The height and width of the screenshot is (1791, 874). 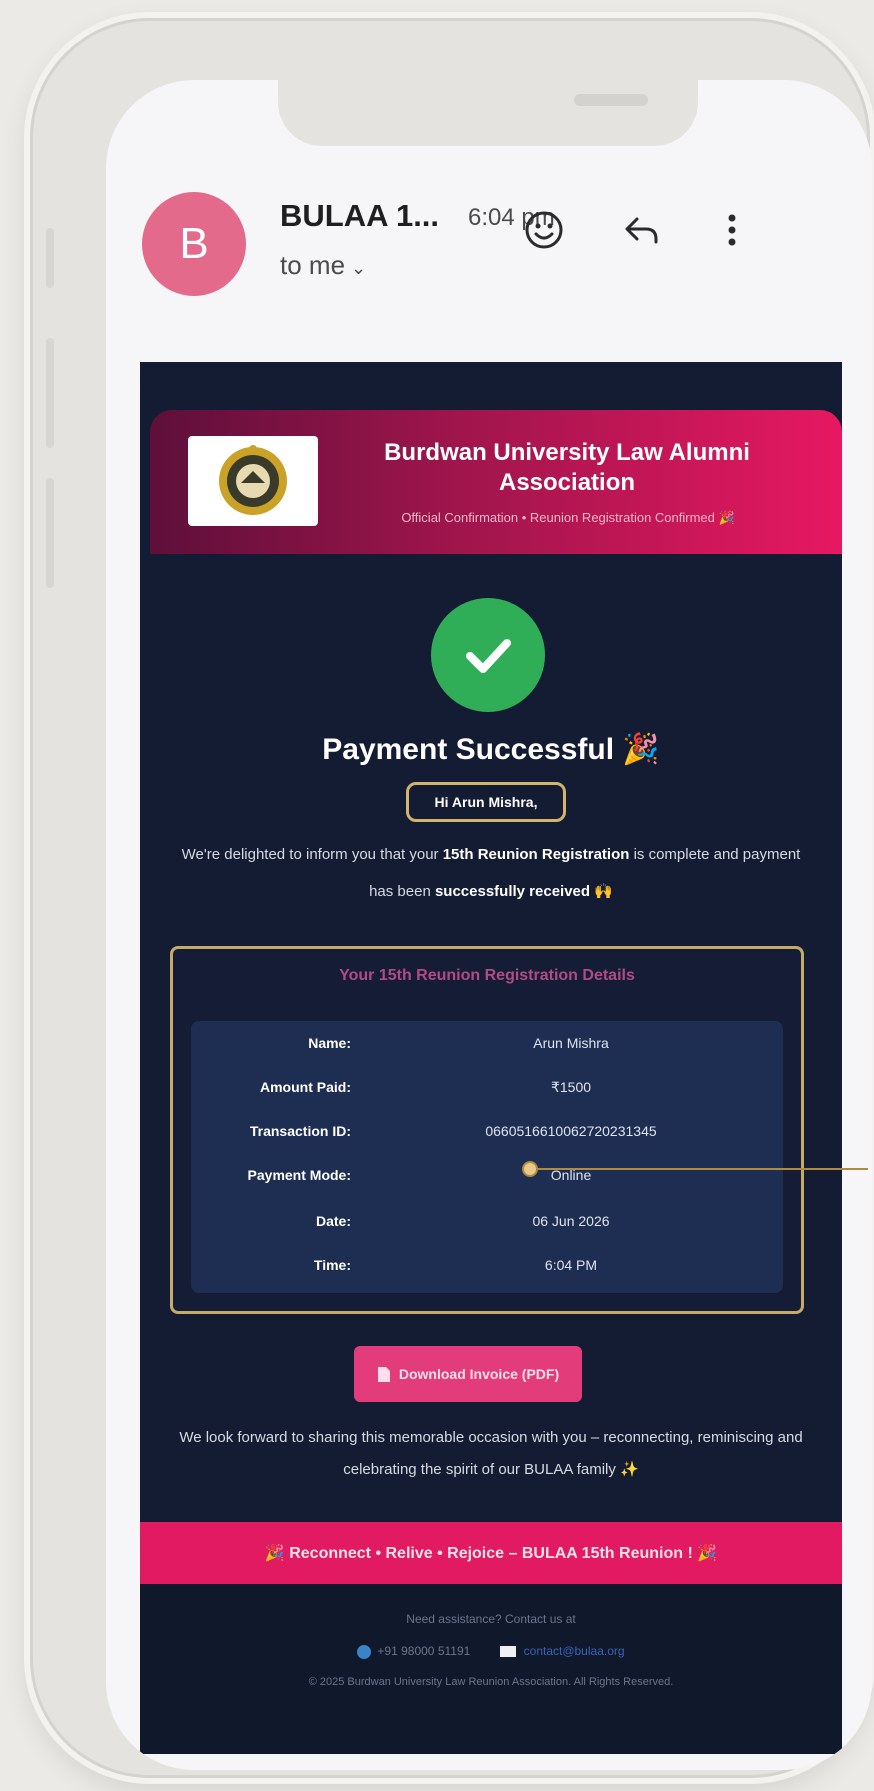 I want to click on more-vert-icon, so click(x=732, y=230).